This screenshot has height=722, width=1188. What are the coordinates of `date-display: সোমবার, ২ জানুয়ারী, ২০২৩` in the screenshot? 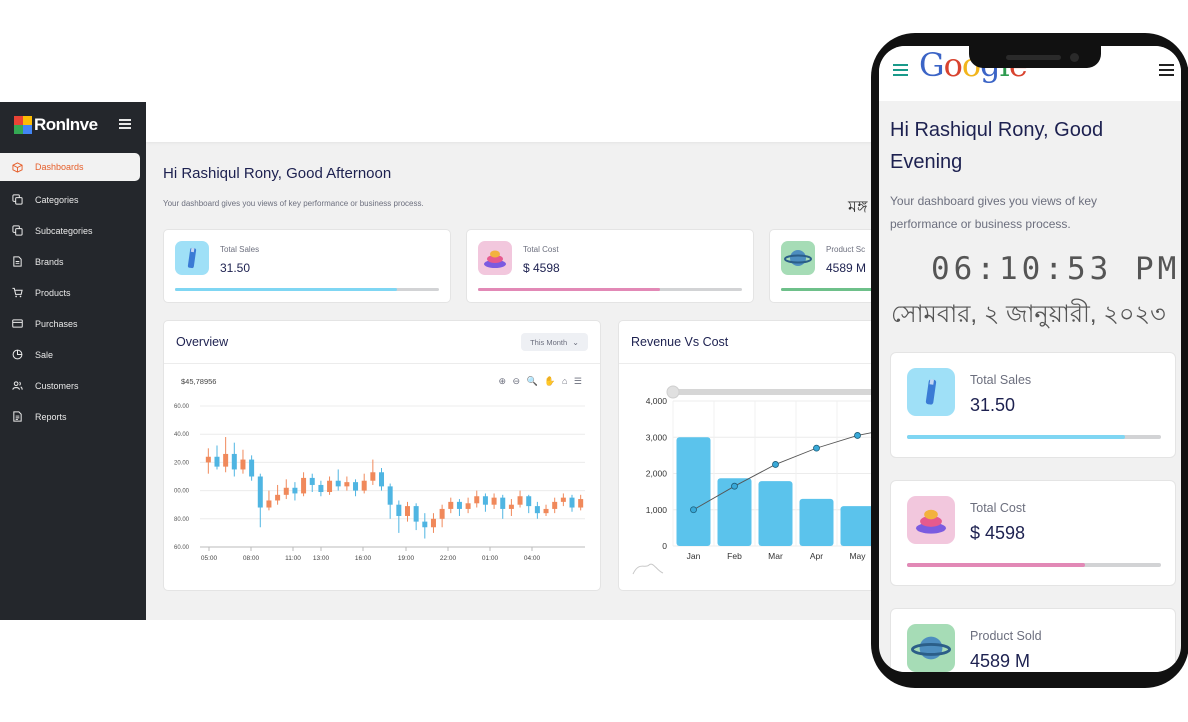 It's located at (1028, 314).